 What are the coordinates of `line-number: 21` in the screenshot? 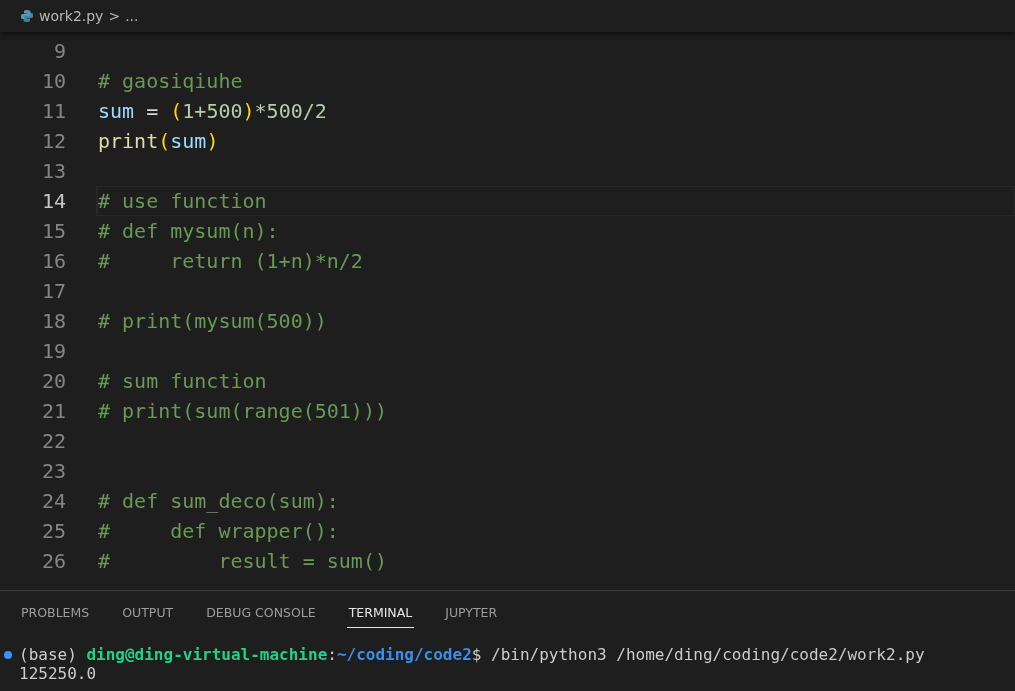 It's located at (53, 411).